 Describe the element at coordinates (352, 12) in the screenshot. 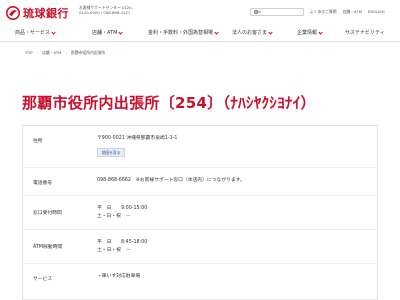

I see `store-atm-link: 店舗・ATM` at that location.